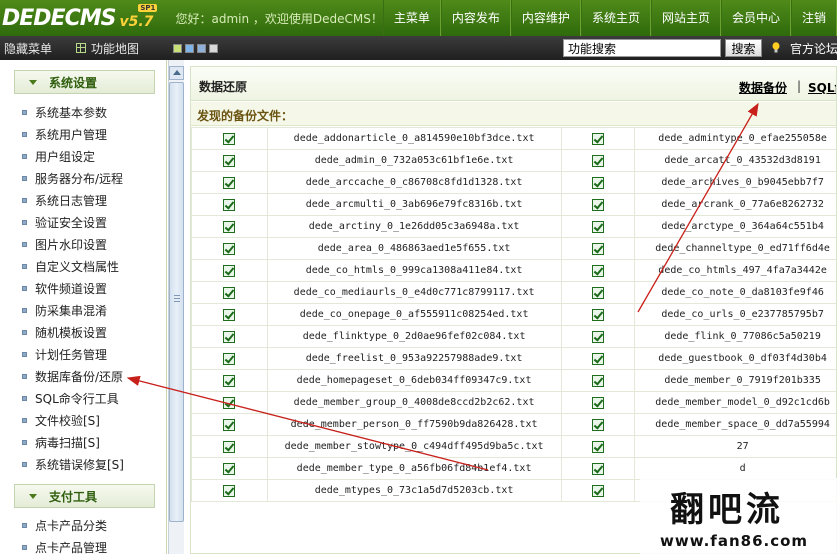 The width and height of the screenshot is (837, 554). What do you see at coordinates (33, 496) in the screenshot?
I see `collapse-triangle-icon` at bounding box center [33, 496].